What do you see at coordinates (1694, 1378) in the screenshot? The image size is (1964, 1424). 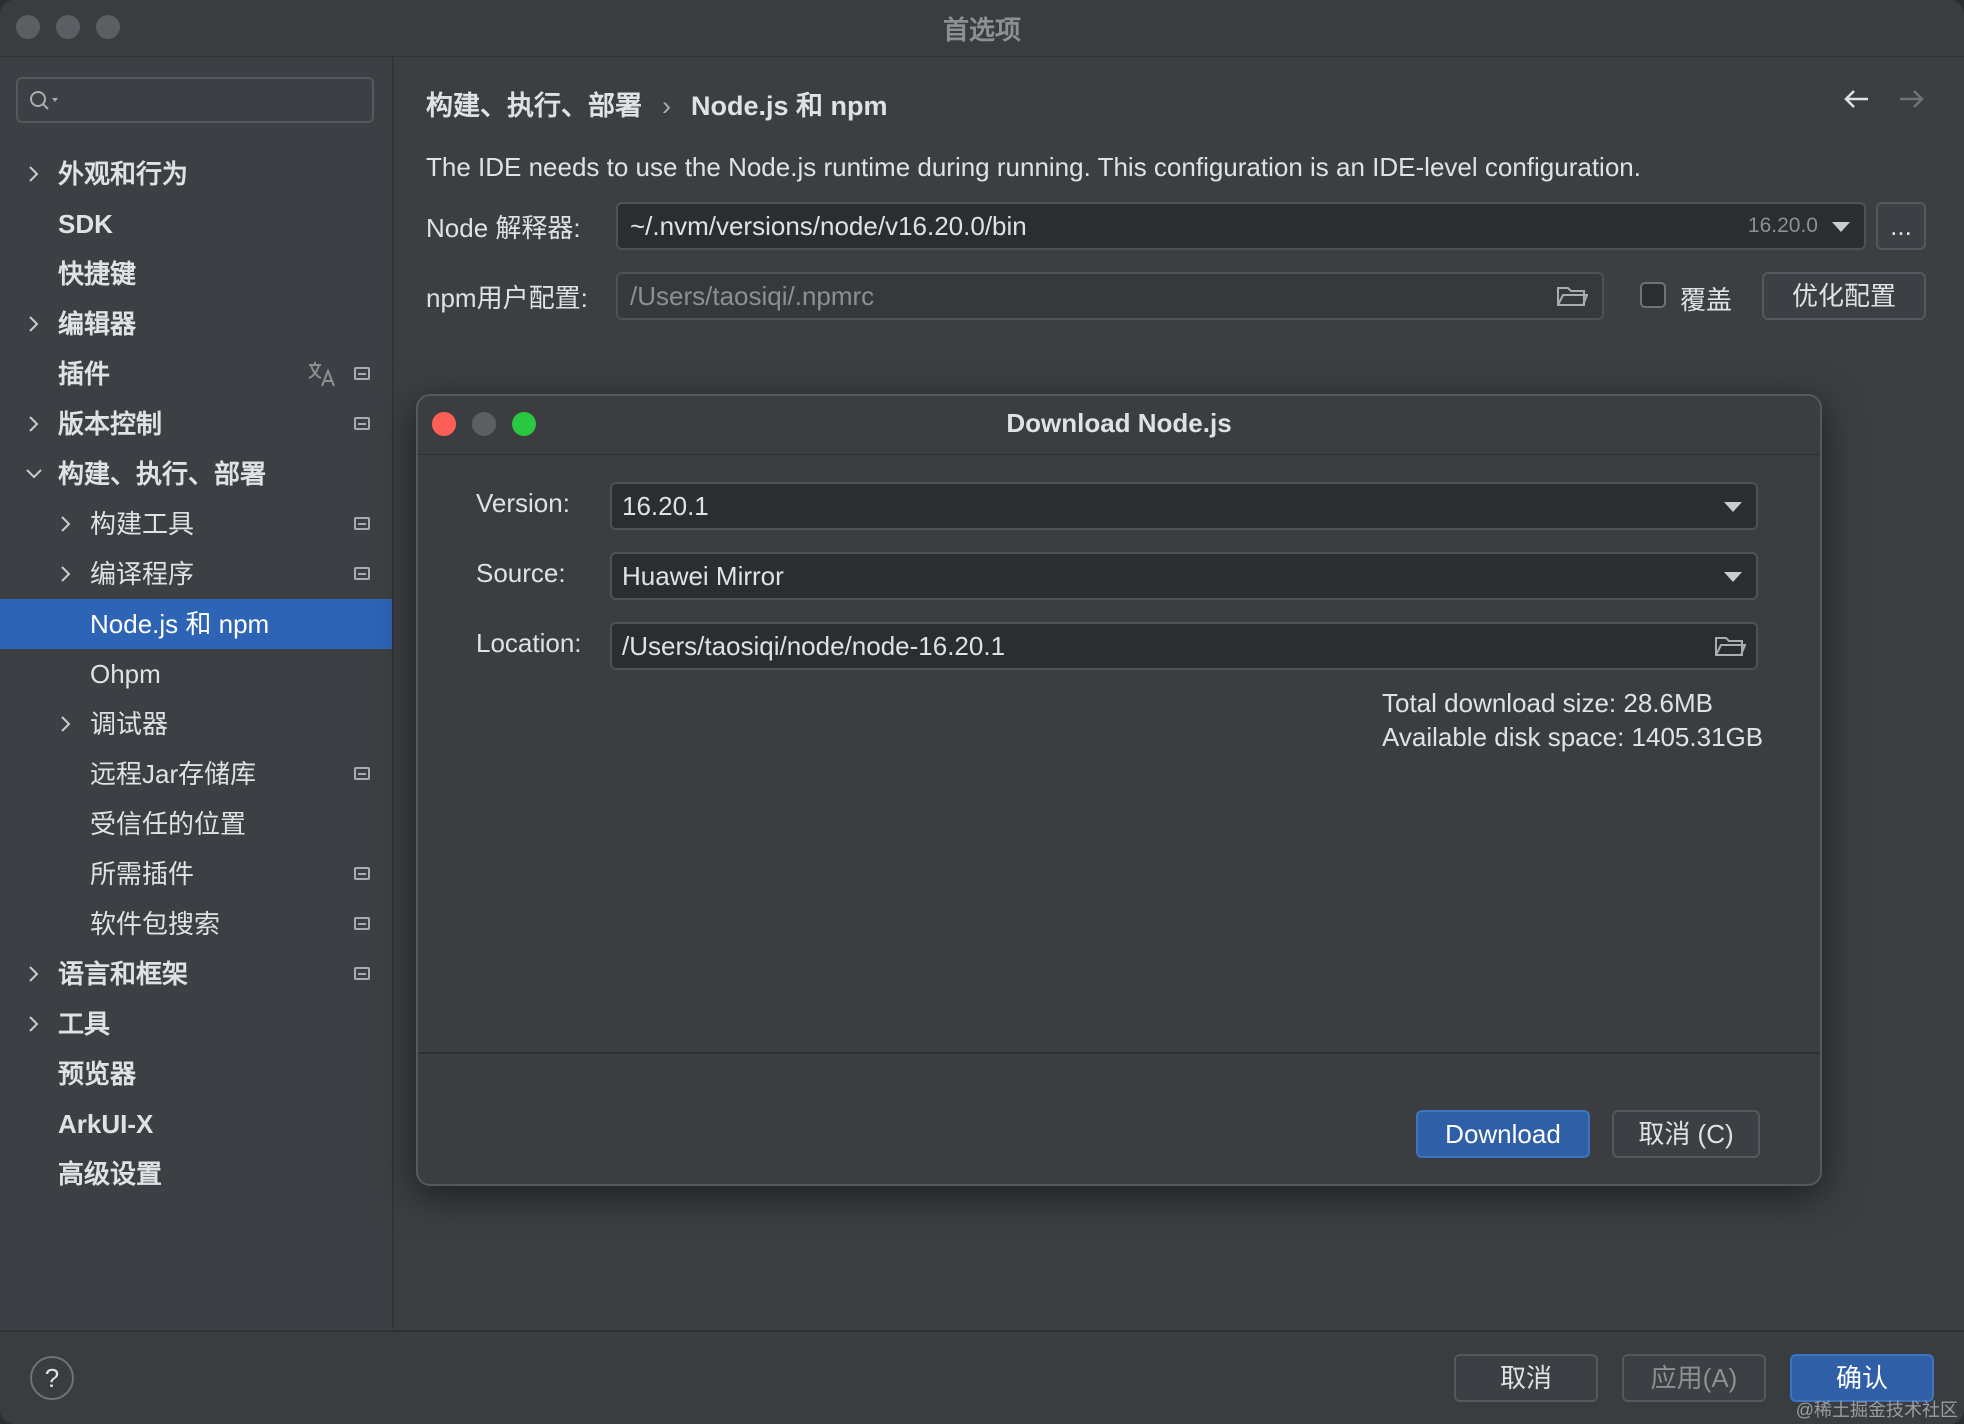 I see `apply-button: 应用(A)` at bounding box center [1694, 1378].